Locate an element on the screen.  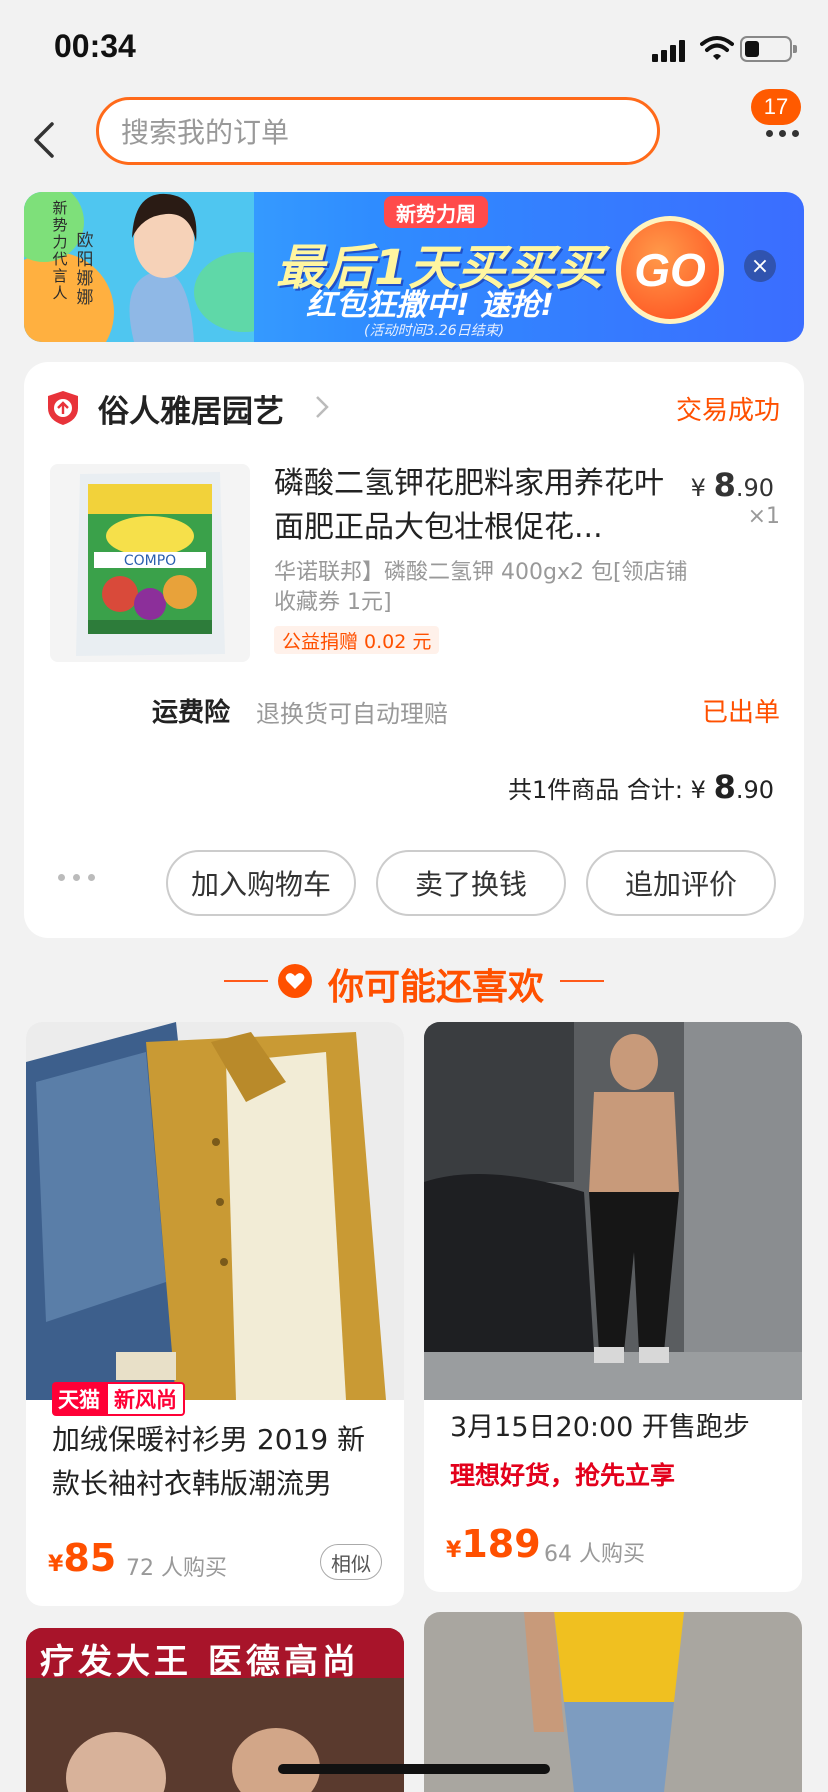
price-value: 85 is located at coordinates (90, 1558).